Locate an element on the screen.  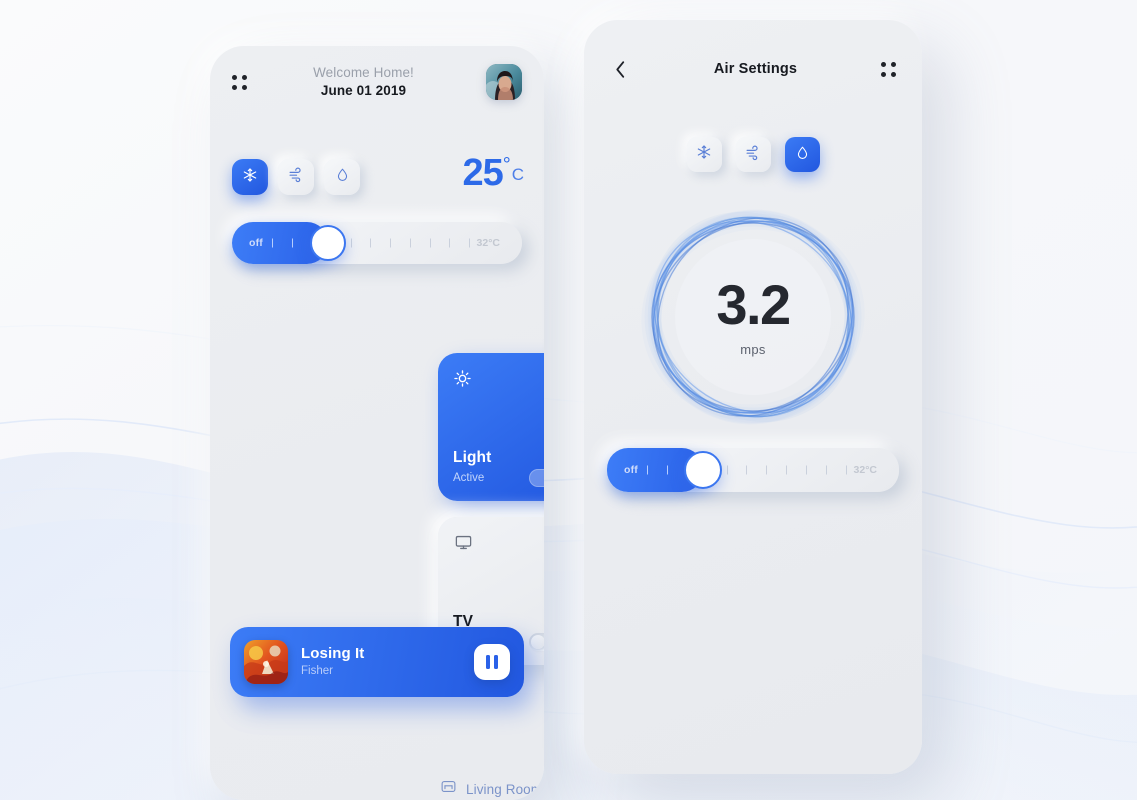
device-card-grid: Light Active TV is located at coordinates (491, 509).